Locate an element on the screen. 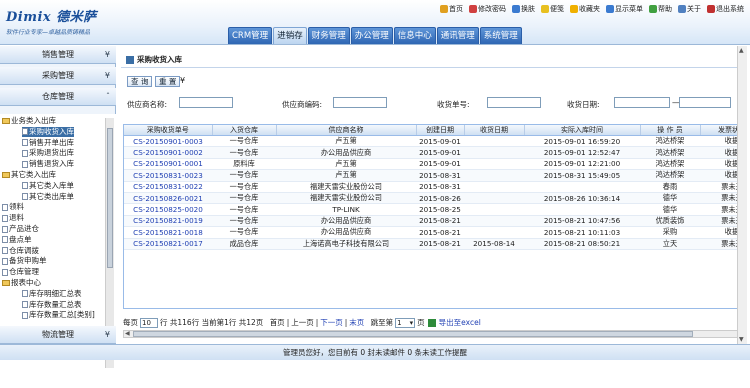 This screenshot has width=750, height=388. supplier-name-label: 供应商名称: is located at coordinates (147, 104).